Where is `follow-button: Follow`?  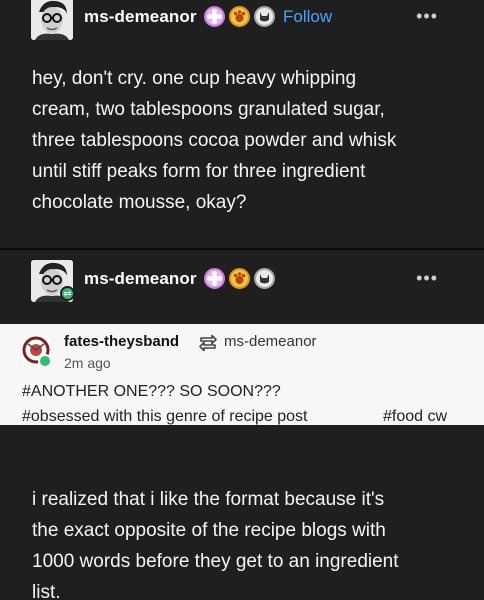 follow-button: Follow is located at coordinates (307, 17).